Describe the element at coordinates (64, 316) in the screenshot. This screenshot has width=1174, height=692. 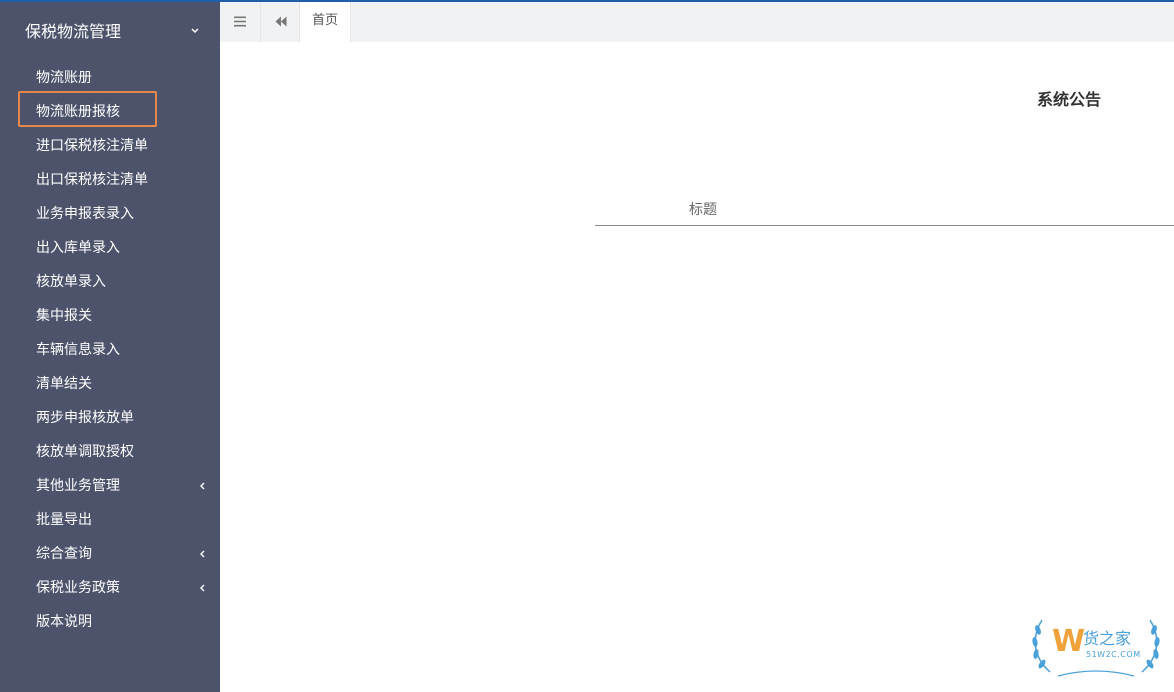
I see `sidebar-item-label: 集中报关` at that location.